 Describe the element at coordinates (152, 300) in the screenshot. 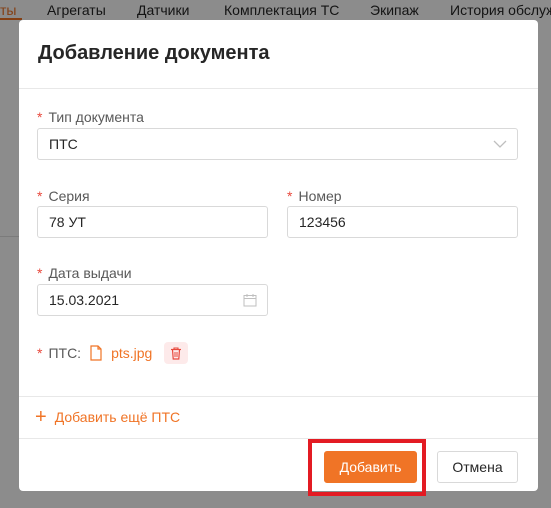

I see `issue-date-picker: 15.03.2021` at that location.